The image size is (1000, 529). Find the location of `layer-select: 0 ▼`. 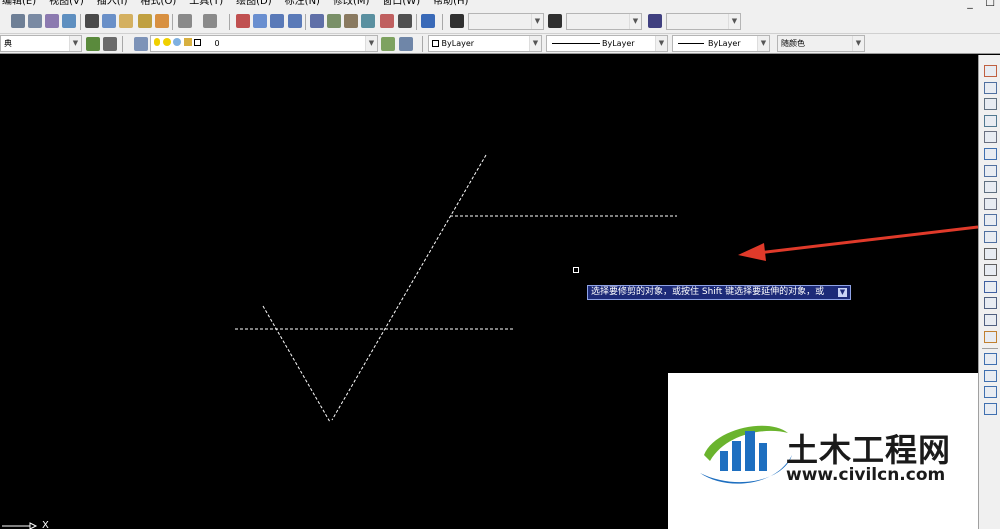

layer-select: 0 ▼ is located at coordinates (264, 43).